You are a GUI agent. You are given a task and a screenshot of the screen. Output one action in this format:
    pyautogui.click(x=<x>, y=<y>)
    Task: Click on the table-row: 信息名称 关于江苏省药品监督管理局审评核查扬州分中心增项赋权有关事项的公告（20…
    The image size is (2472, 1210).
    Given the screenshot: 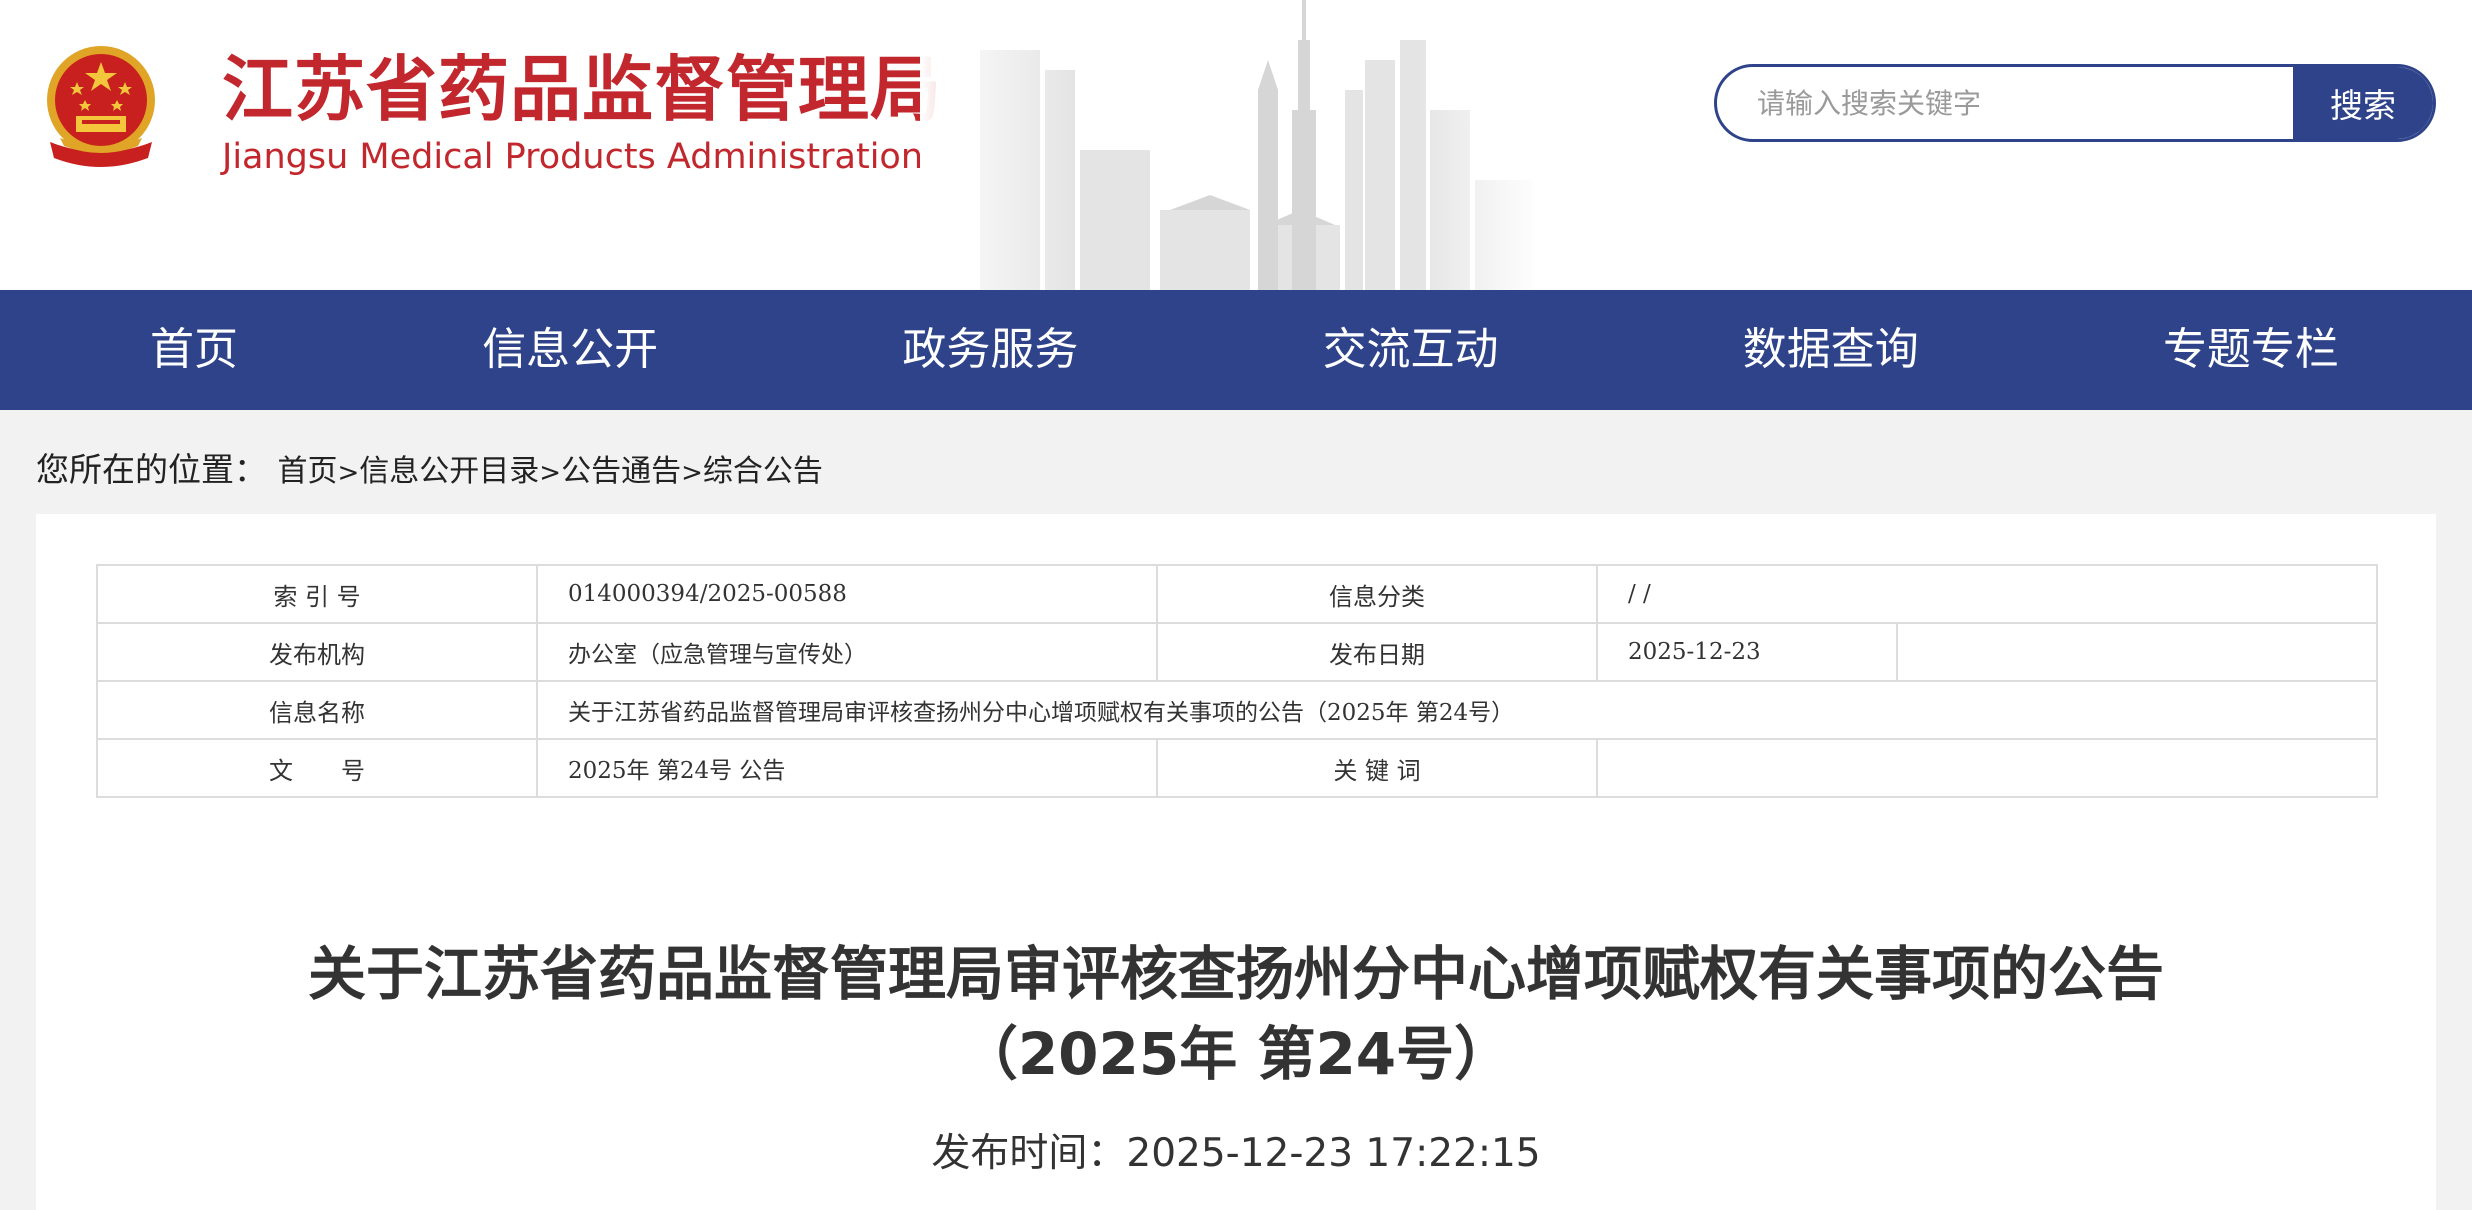 What is the action you would take?
    pyautogui.click(x=1237, y=710)
    